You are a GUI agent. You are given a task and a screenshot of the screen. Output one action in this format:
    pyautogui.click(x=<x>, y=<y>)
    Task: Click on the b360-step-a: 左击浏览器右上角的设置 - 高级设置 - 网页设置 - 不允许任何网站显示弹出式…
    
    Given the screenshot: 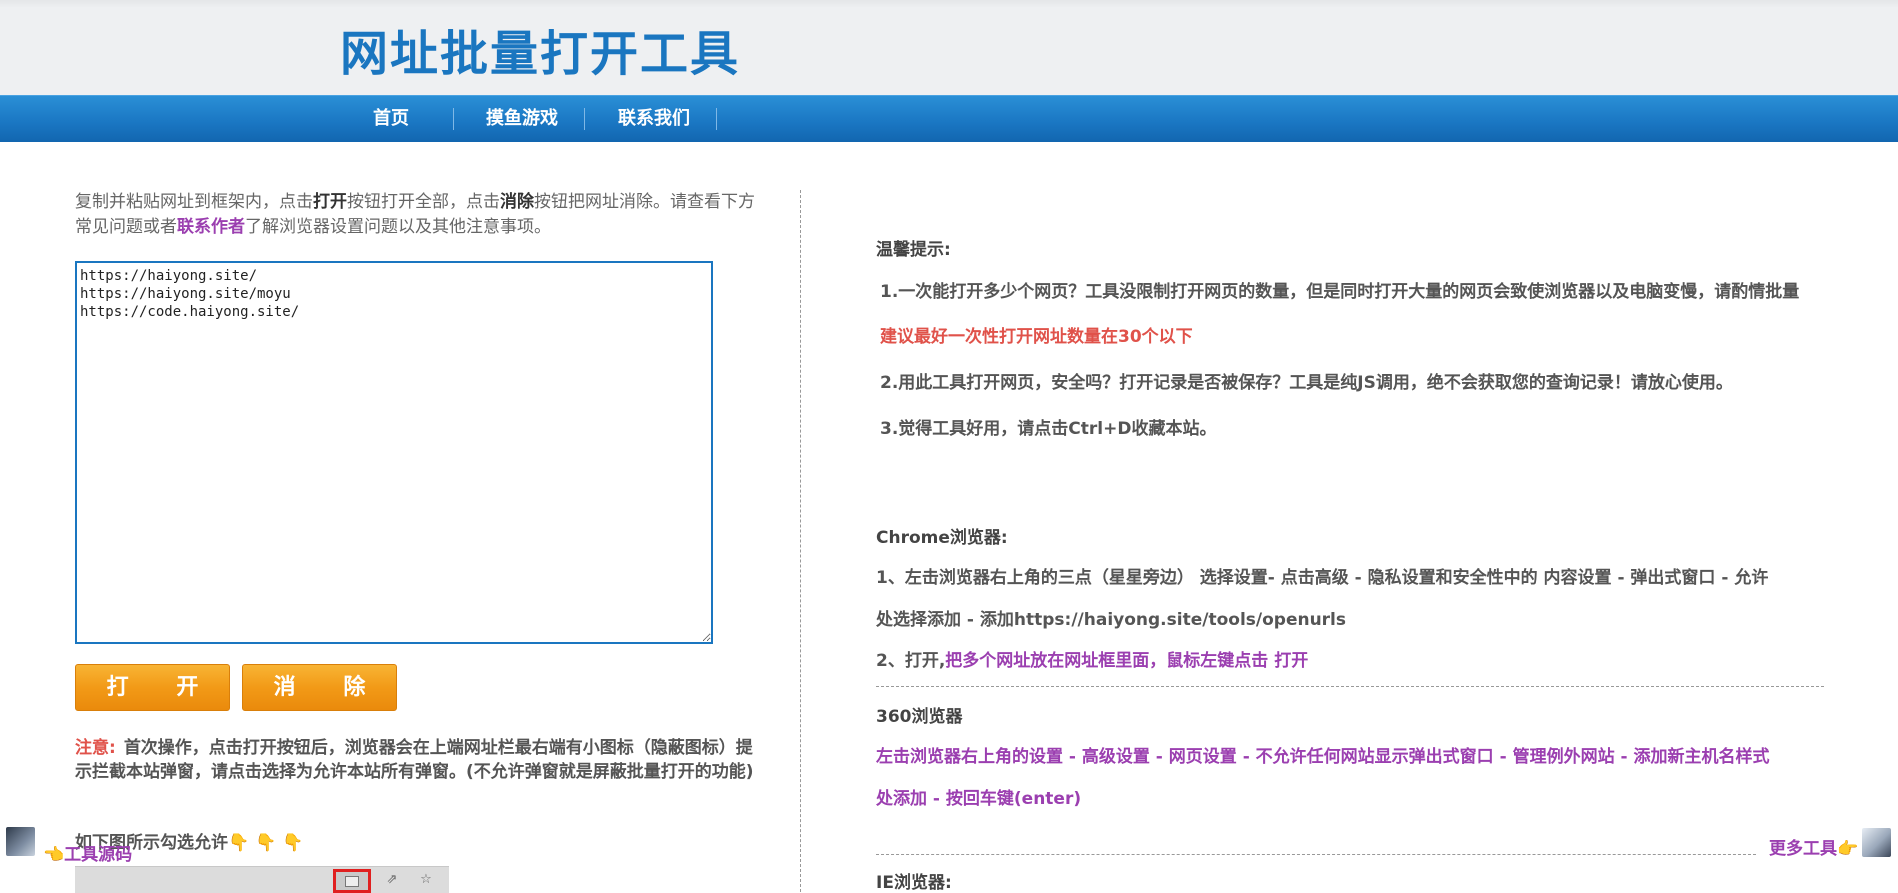 What is the action you would take?
    pyautogui.click(x=1323, y=757)
    